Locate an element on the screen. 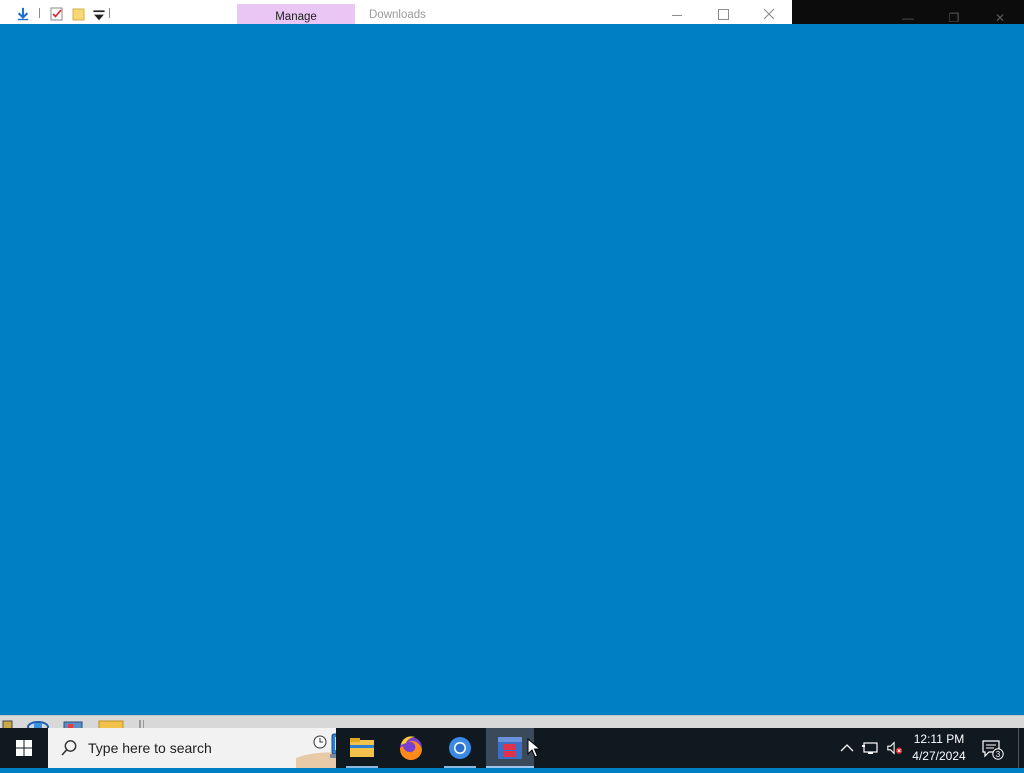 The image size is (1024, 773). background-restore-icon: ❐ is located at coordinates (954, 18).